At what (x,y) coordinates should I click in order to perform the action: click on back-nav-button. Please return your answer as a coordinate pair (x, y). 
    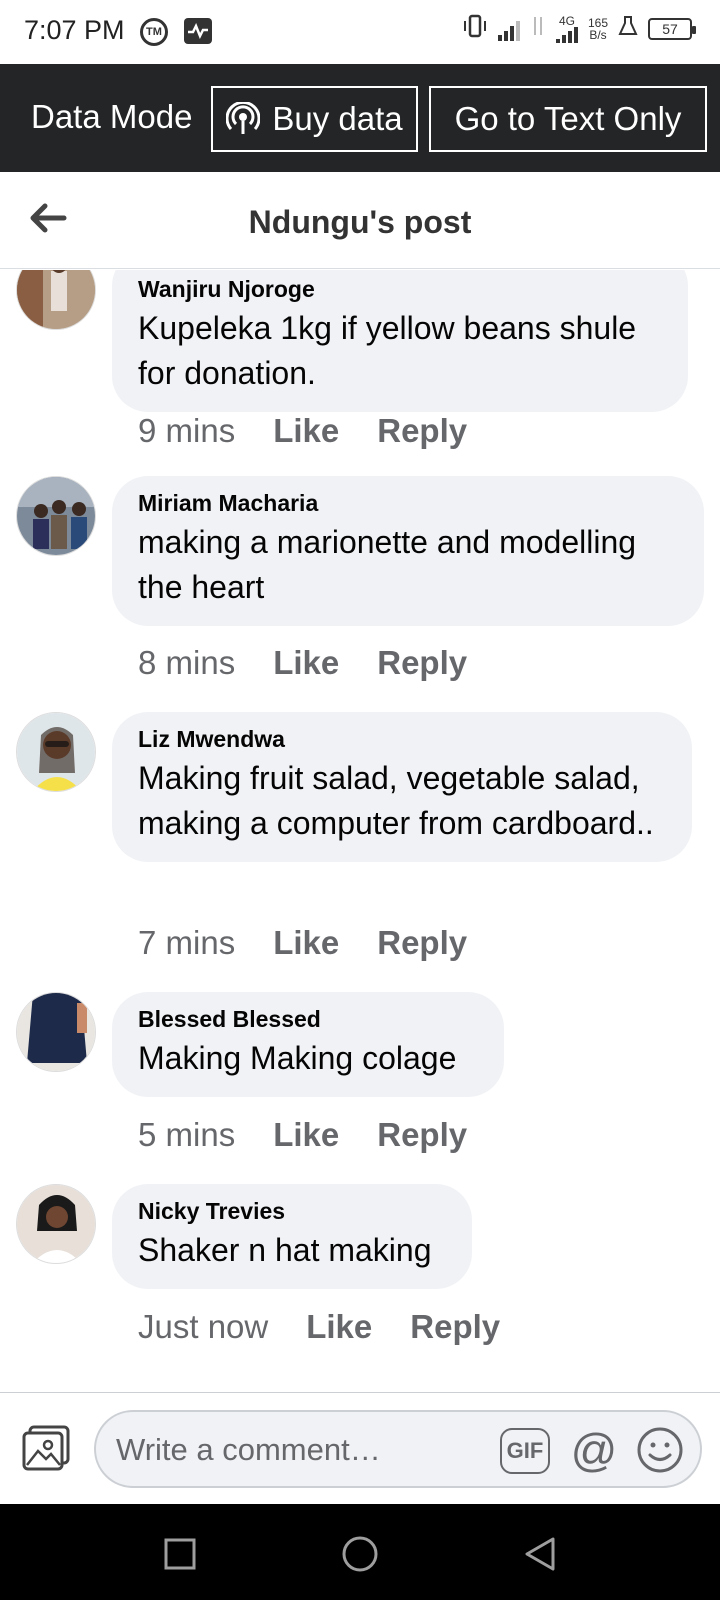
    Looking at the image, I should click on (540, 1554).